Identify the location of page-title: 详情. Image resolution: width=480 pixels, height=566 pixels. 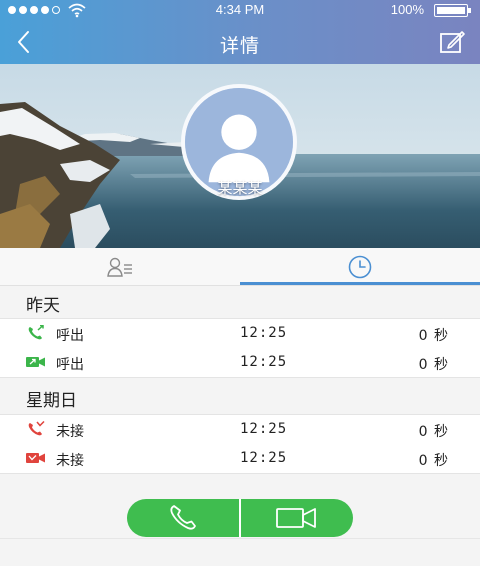
(239, 46).